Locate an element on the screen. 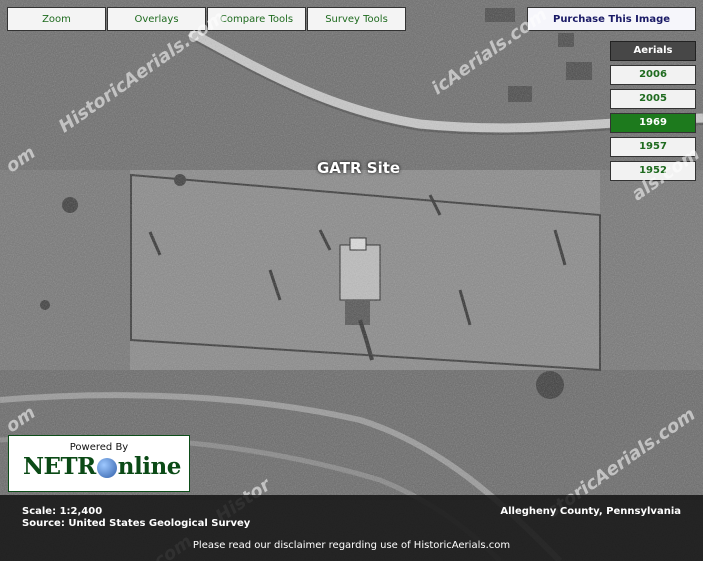 This screenshot has width=703, height=561. netronline-logo: Powered By NETR nline is located at coordinates (99, 463).